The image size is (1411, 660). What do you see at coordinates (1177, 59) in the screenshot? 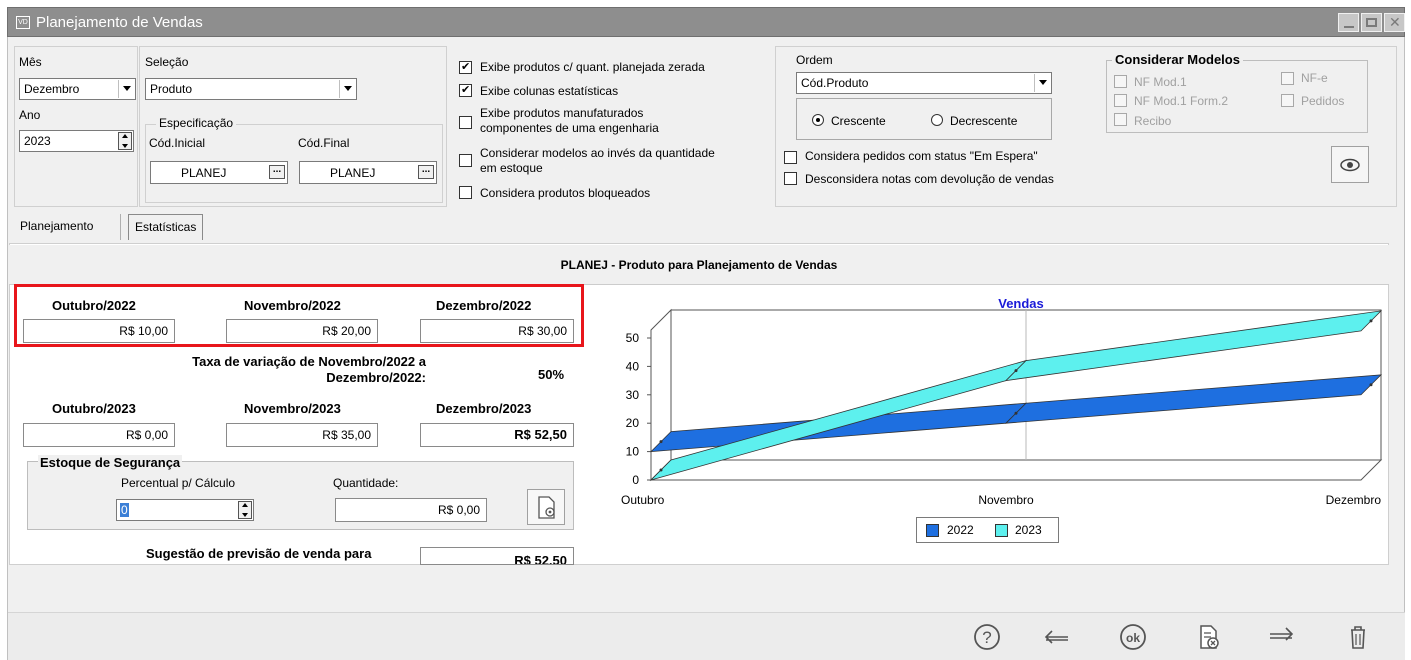
I see `modelos-title: Considerar Modelos` at bounding box center [1177, 59].